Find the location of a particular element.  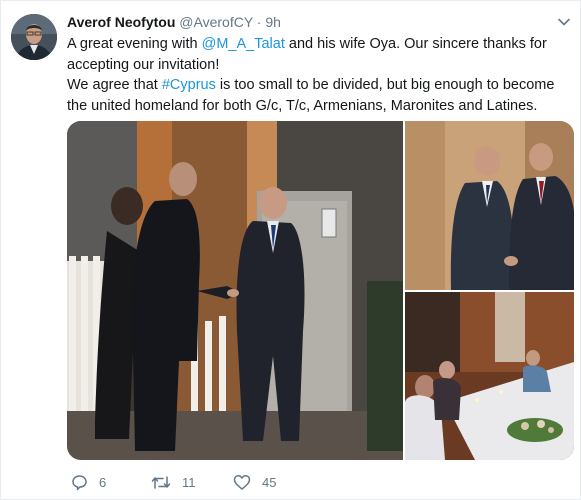

retweet-button: 11 is located at coordinates (173, 482).